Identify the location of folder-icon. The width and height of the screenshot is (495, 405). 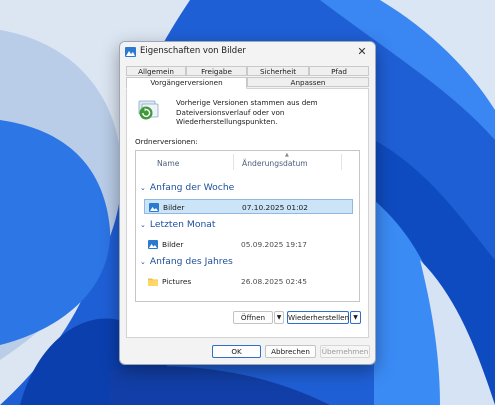
(153, 282).